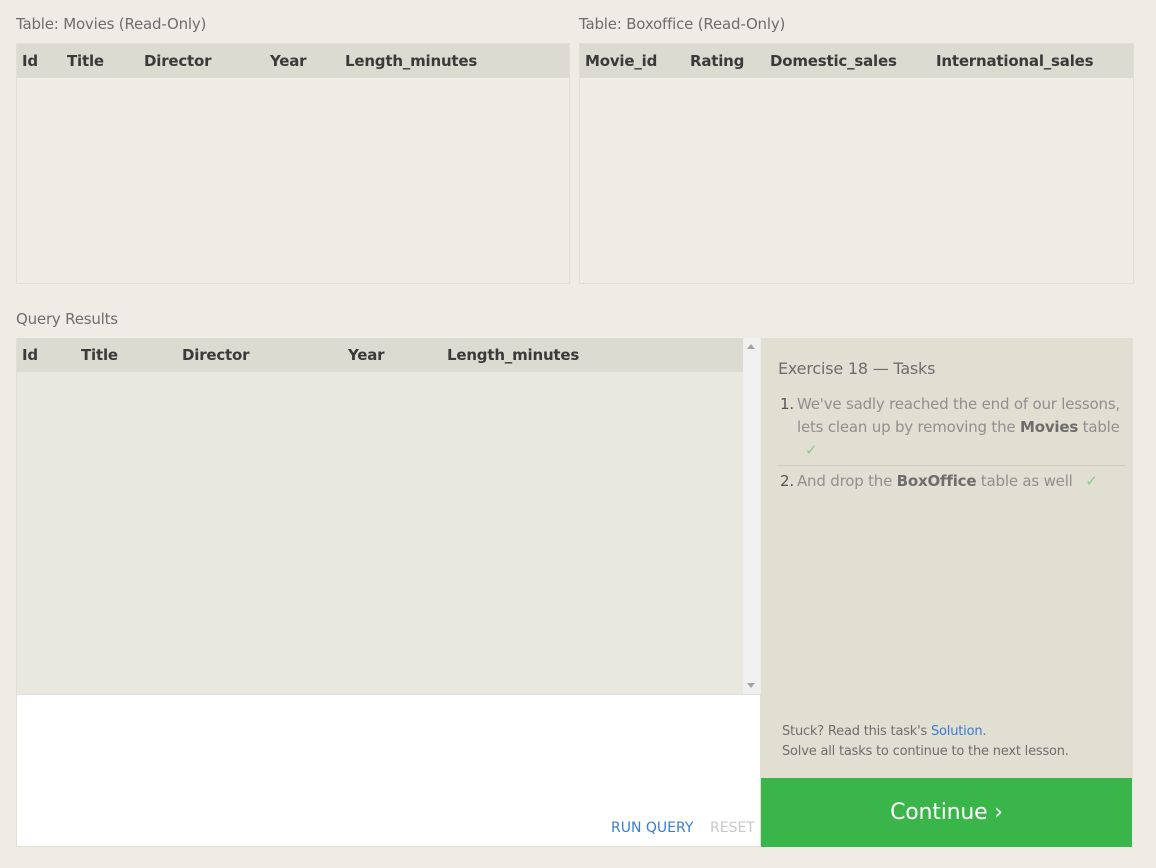 This screenshot has width=1156, height=868. I want to click on movies-table: Id Title Director Year Length_minutes, so click(293, 163).